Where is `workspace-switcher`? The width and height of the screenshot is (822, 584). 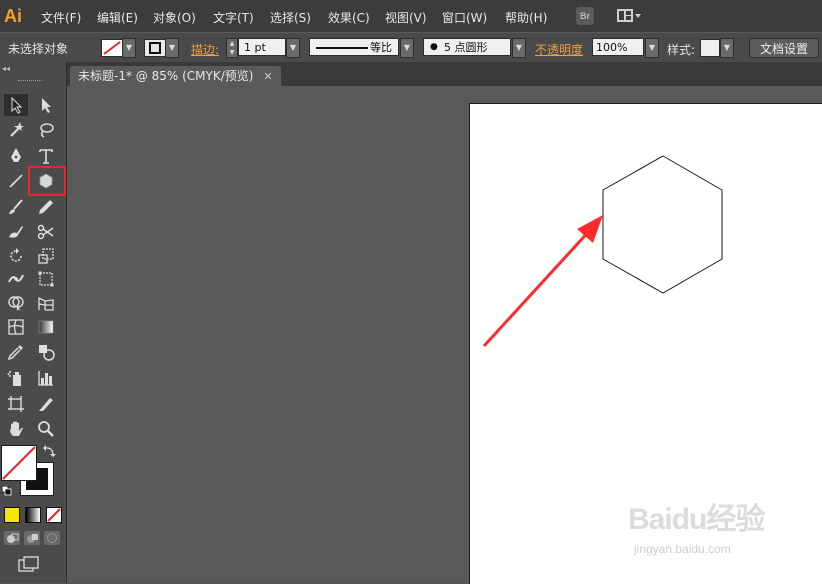
workspace-switcher is located at coordinates (629, 16).